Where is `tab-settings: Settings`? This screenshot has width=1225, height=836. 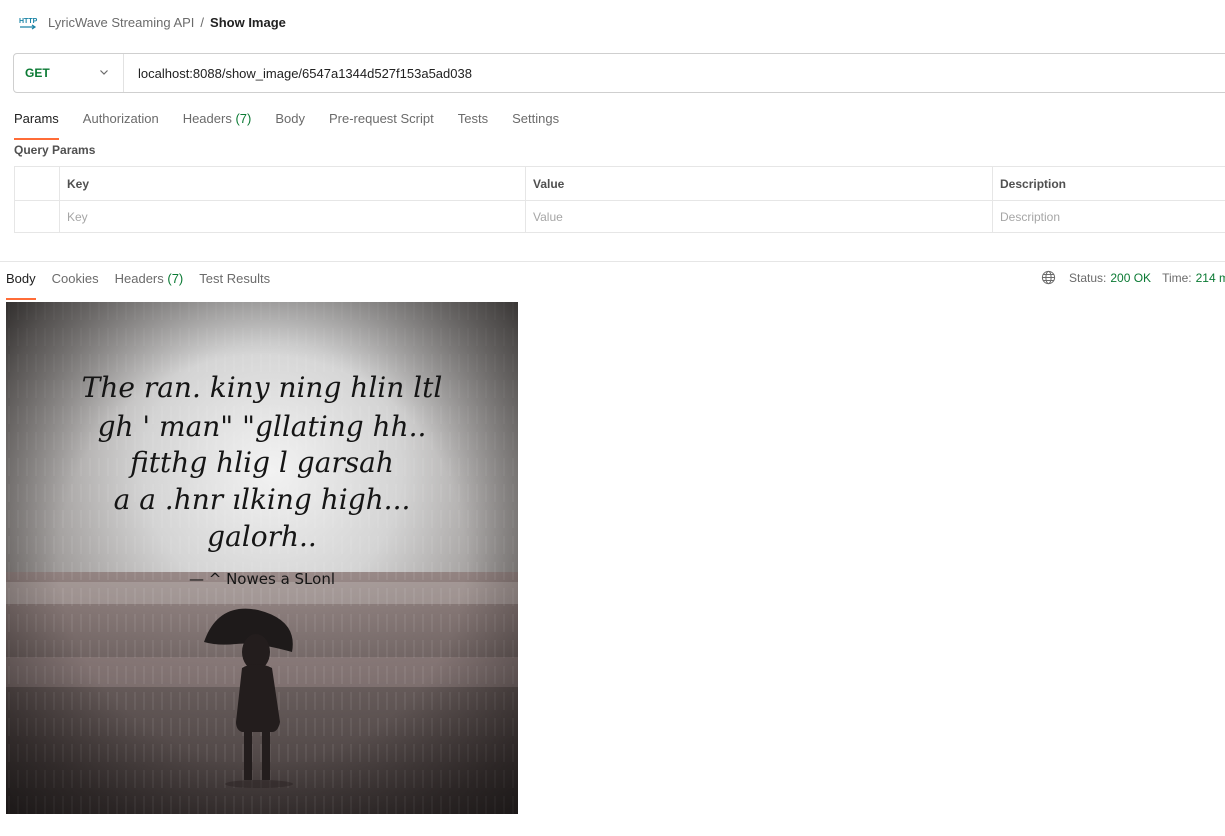 tab-settings: Settings is located at coordinates (535, 121).